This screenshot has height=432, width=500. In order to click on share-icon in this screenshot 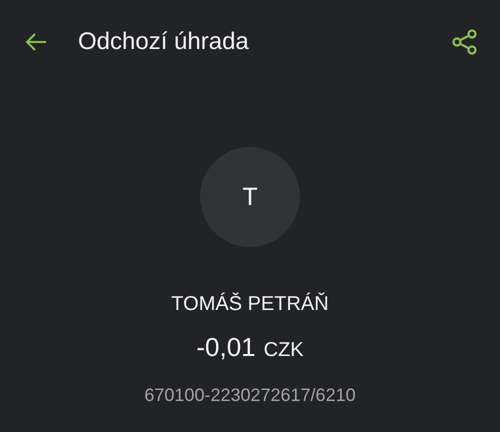, I will do `click(465, 42)`.